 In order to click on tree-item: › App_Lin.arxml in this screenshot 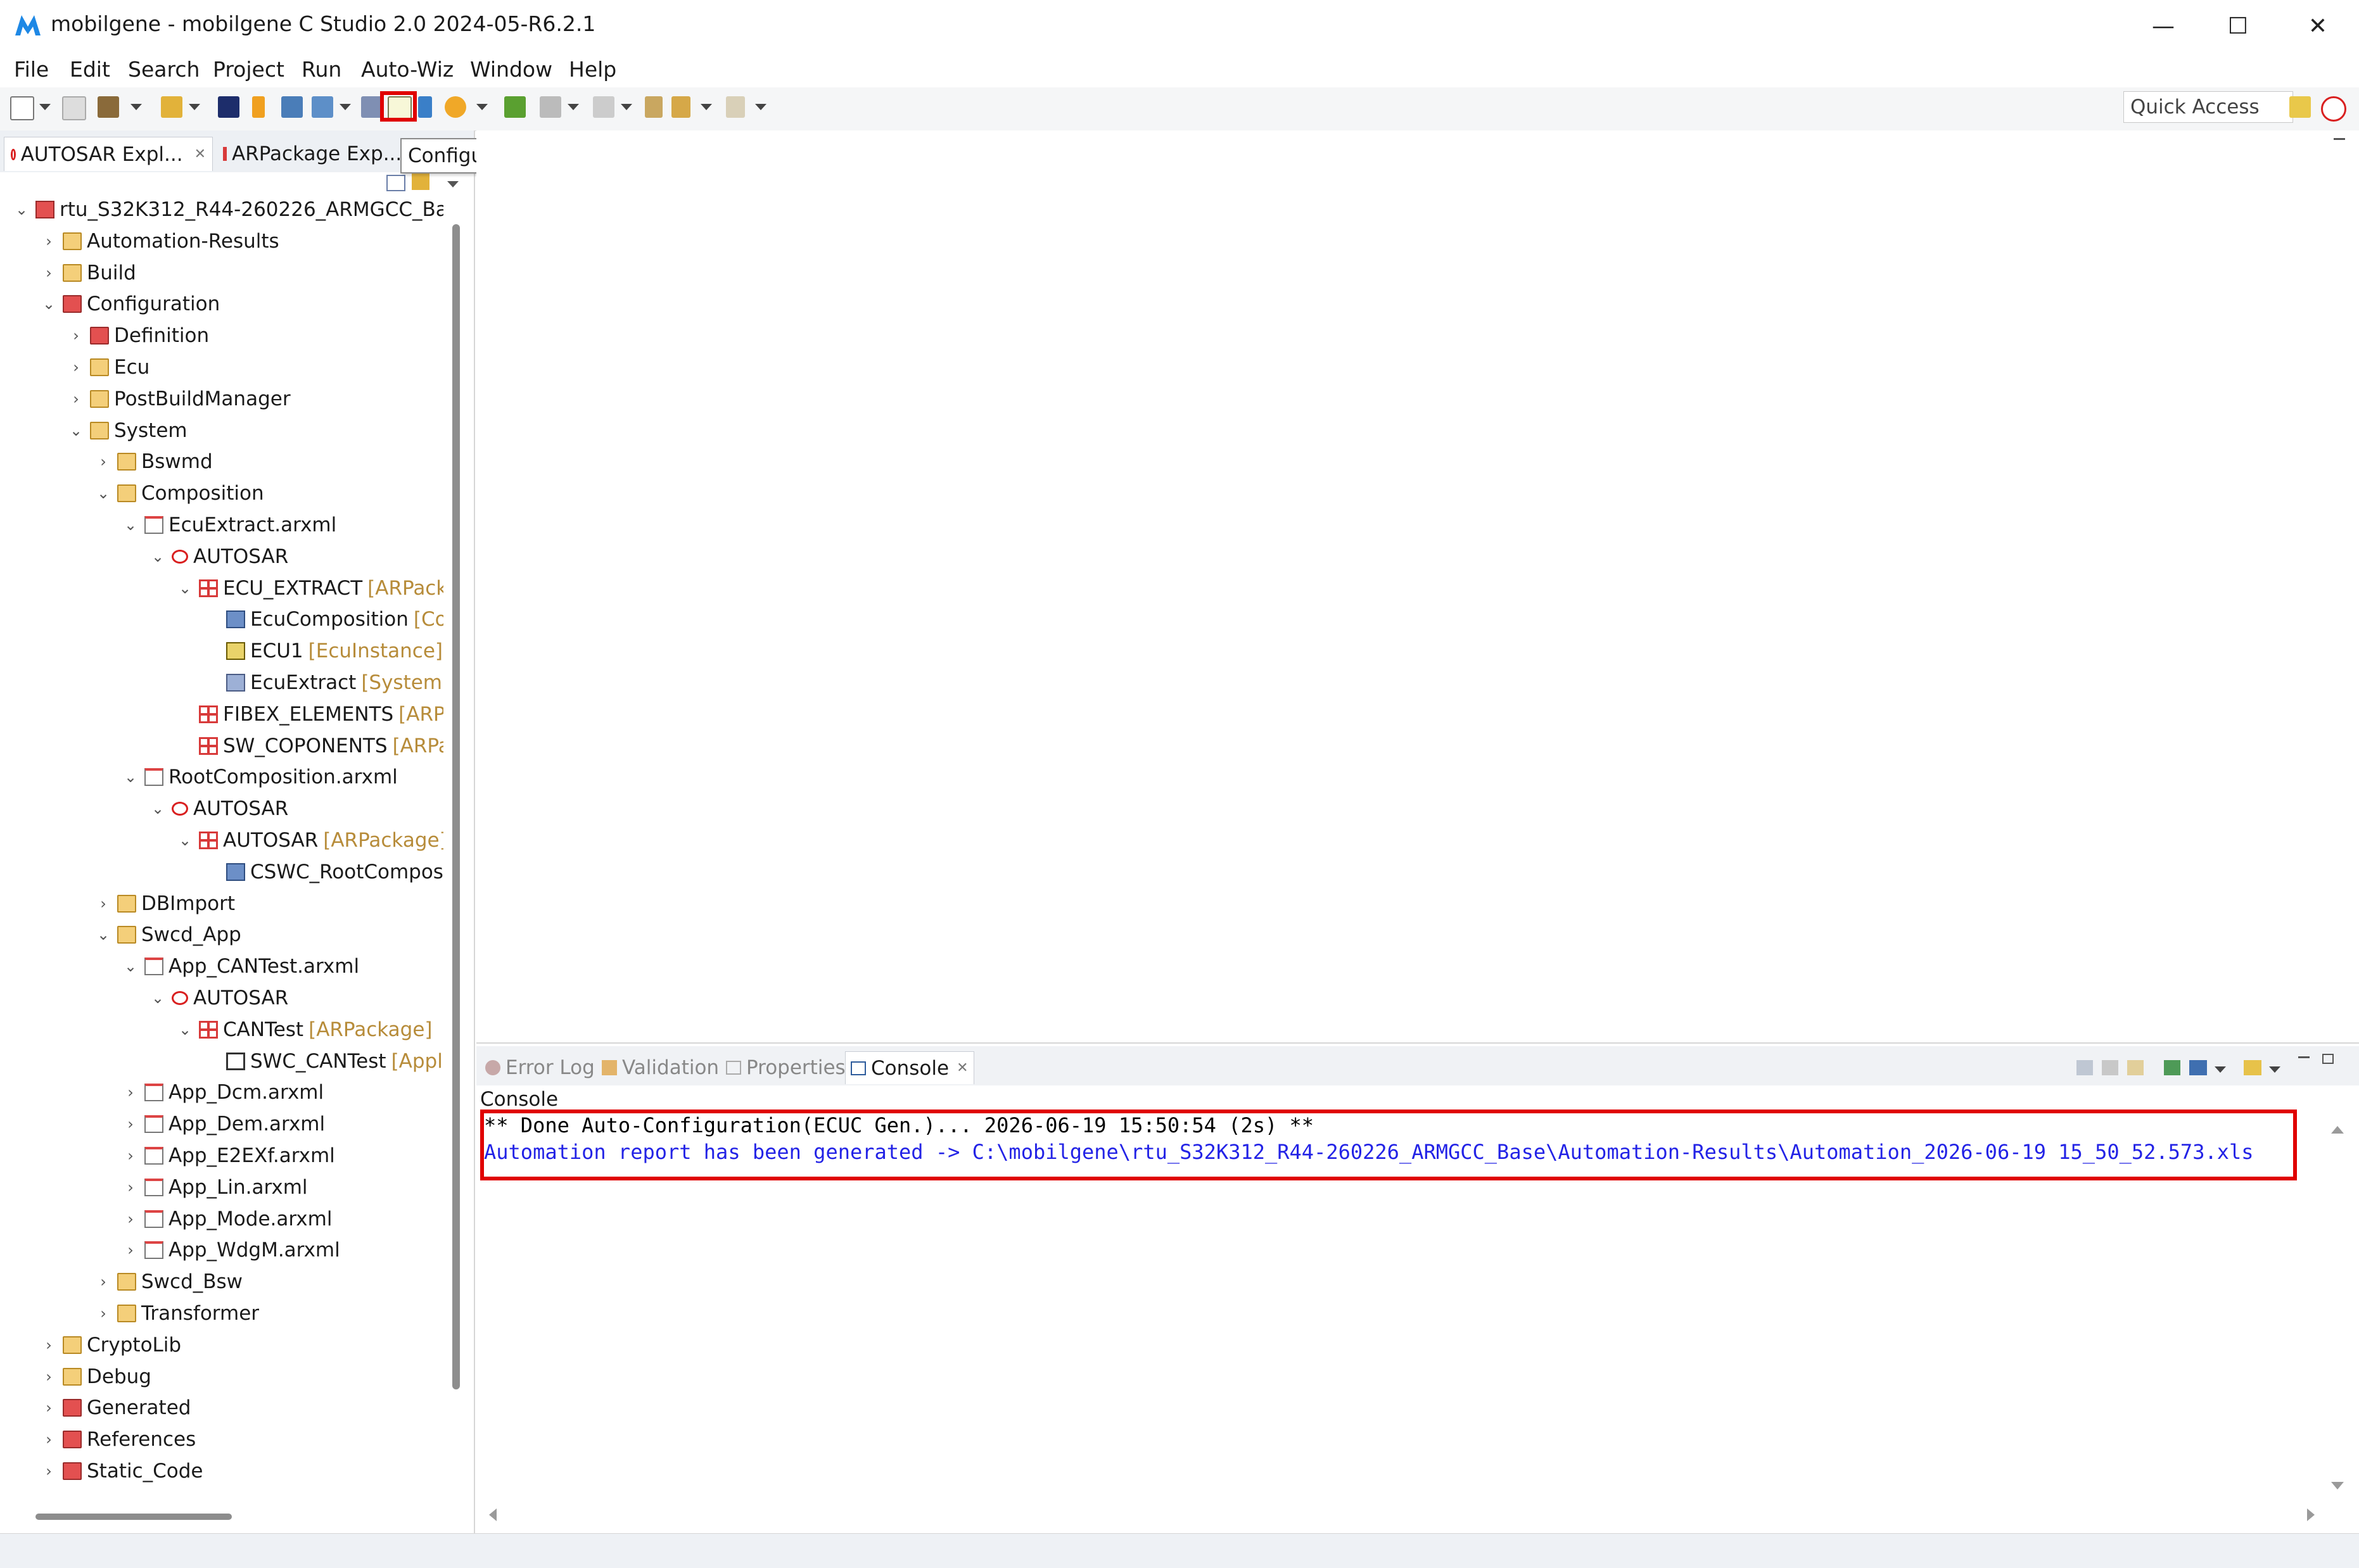, I will do `click(215, 1187)`.